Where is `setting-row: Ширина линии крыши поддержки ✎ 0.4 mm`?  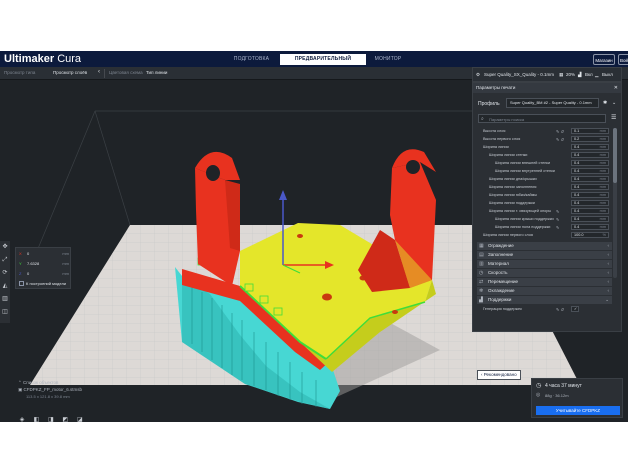
setting-row: Ширина линии крыши поддержки ✎ 0.4 mm is located at coordinates (544, 219).